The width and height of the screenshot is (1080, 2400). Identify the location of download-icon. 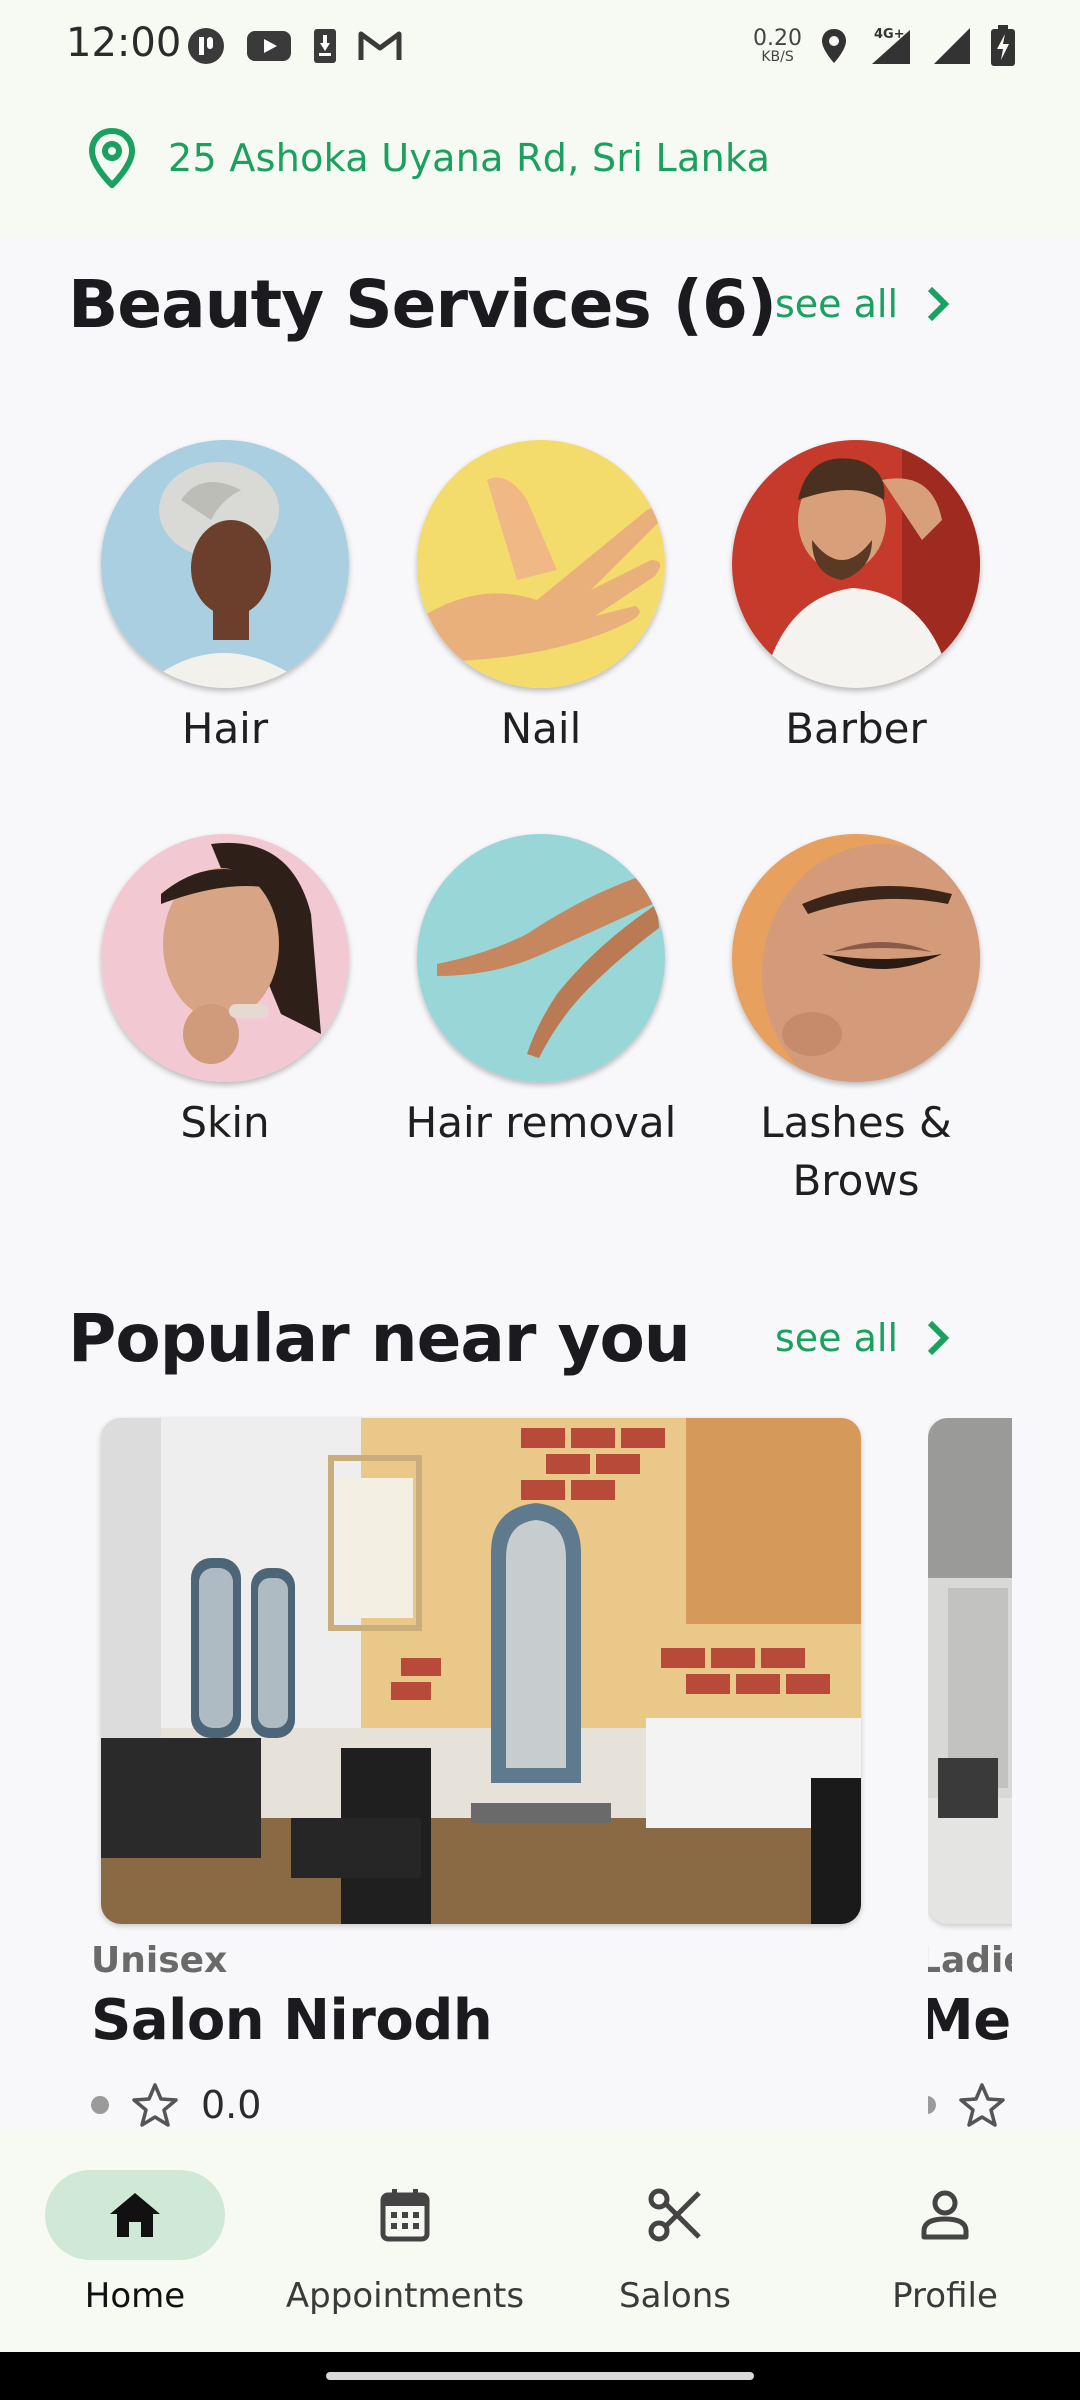
(325, 46).